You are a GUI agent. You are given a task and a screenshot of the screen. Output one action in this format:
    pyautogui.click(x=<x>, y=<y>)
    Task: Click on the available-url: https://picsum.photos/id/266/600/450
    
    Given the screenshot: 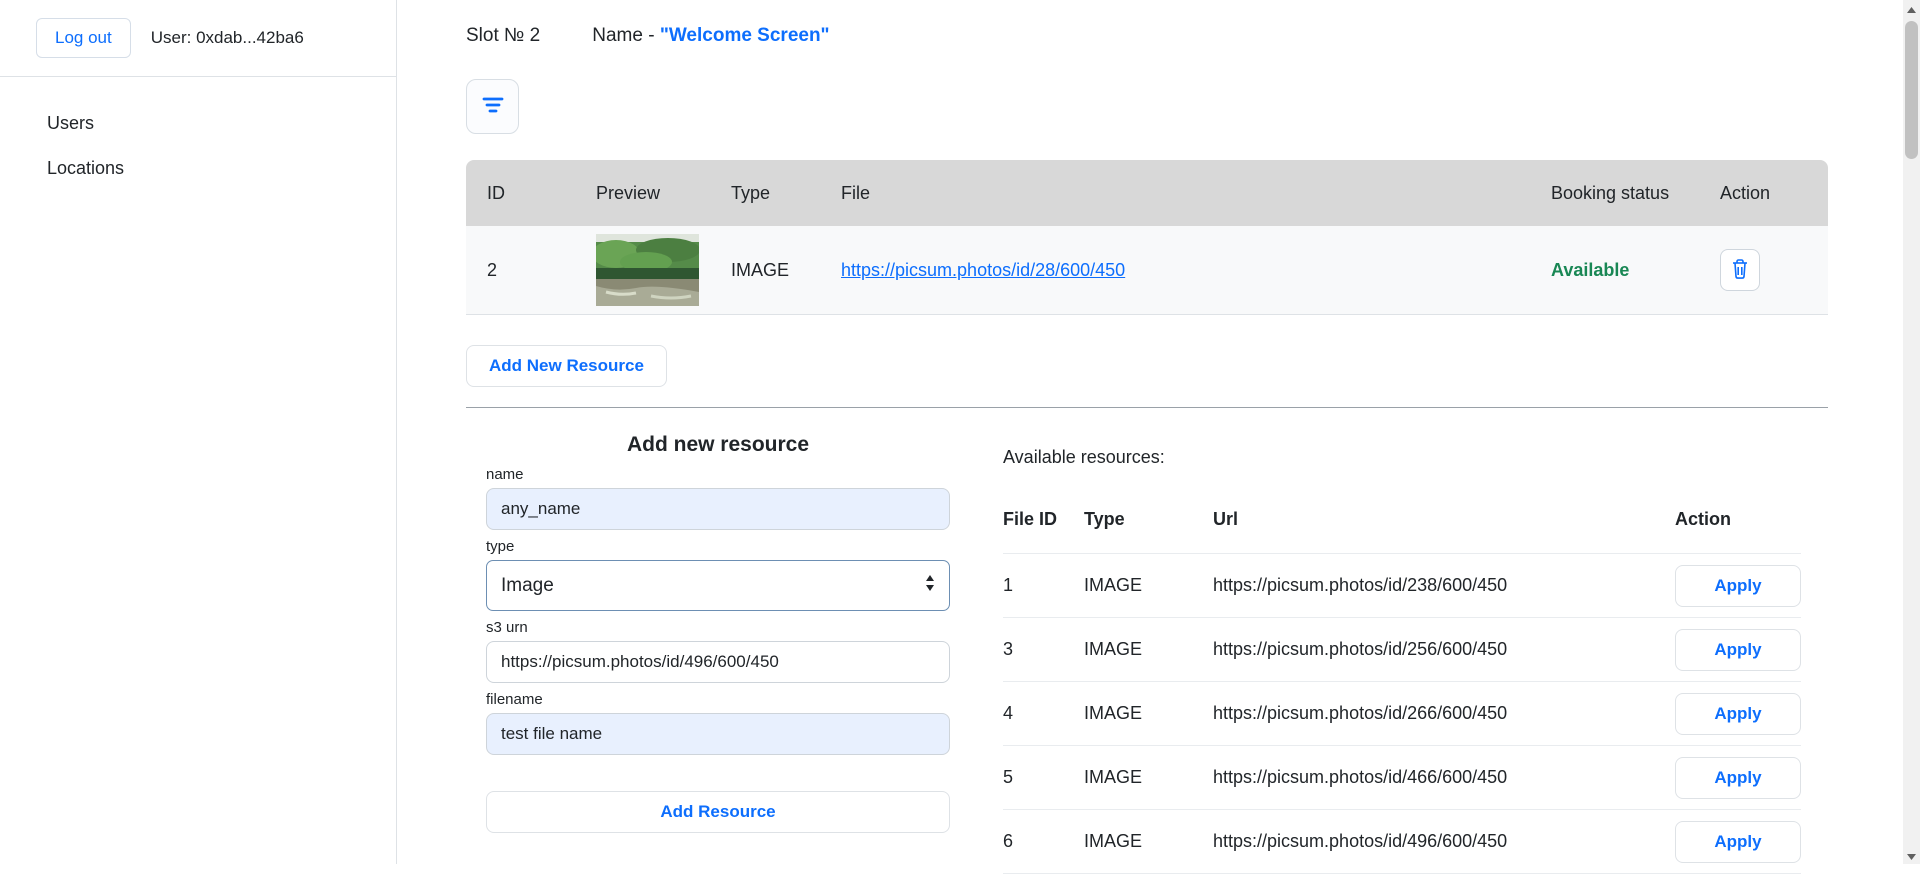 What is the action you would take?
    pyautogui.click(x=1360, y=713)
    